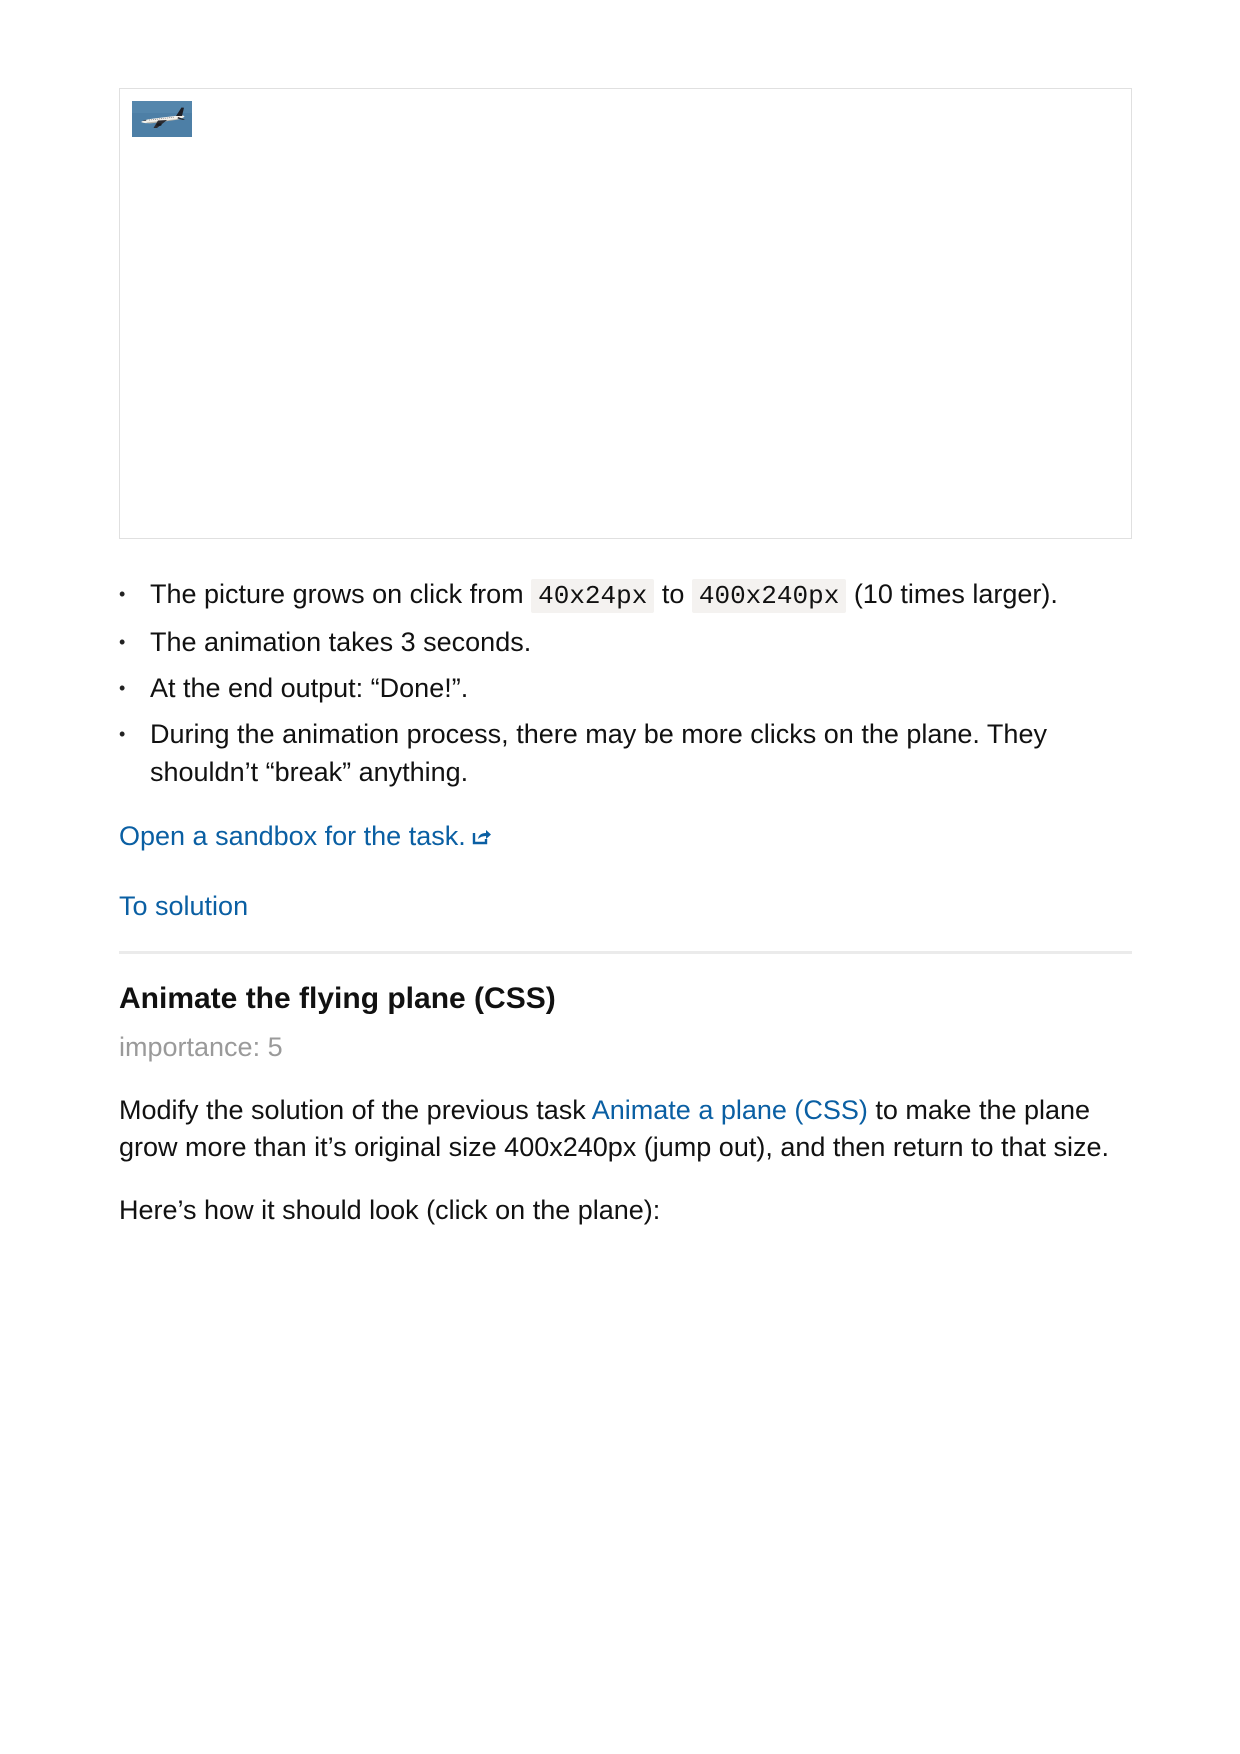  I want to click on external-link-icon, so click(482, 836).